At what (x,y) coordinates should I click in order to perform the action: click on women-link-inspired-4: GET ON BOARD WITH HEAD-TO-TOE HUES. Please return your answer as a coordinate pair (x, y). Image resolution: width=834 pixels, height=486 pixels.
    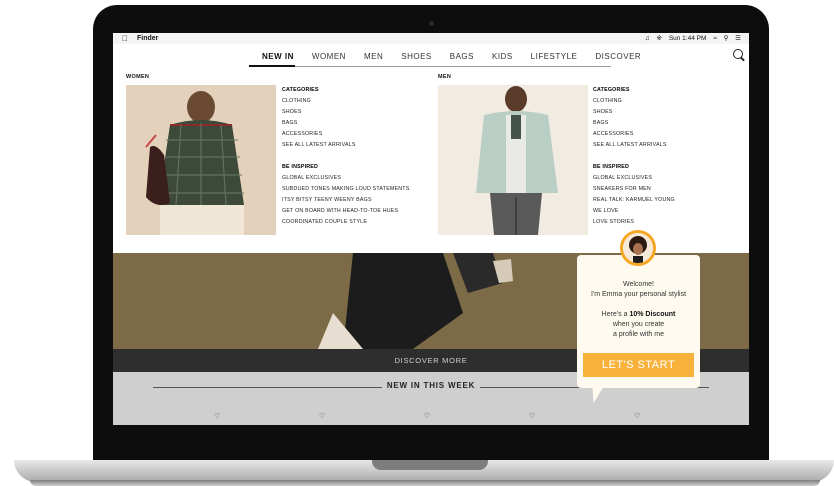
    Looking at the image, I should click on (345, 211).